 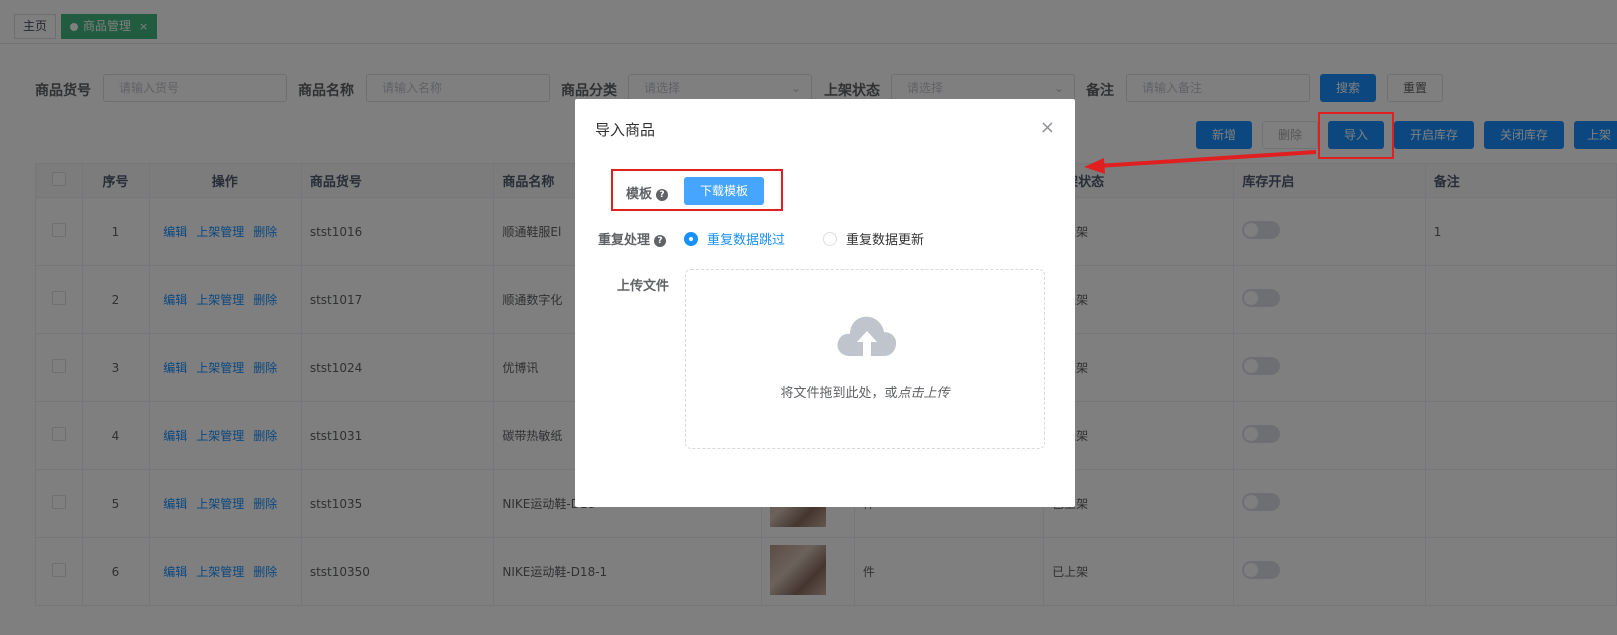 What do you see at coordinates (660, 241) in the screenshot?
I see `help-icon: ?` at bounding box center [660, 241].